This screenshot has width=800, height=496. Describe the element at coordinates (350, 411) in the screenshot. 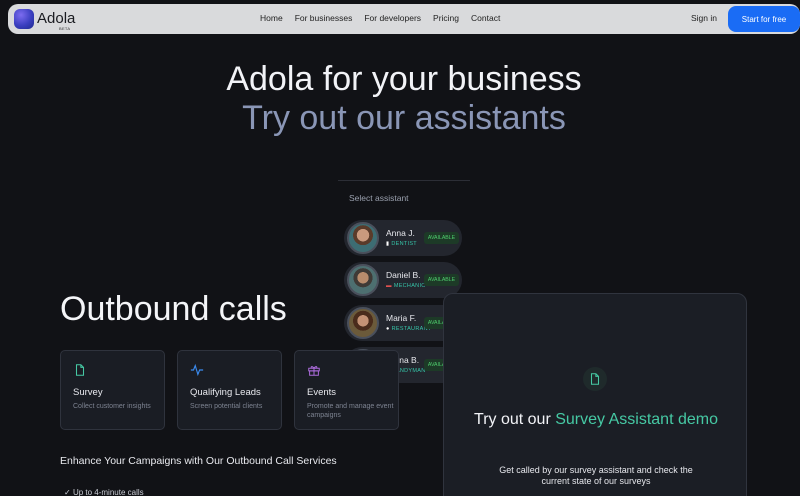

I see `card-desc: Promote and manage event campaigns` at that location.